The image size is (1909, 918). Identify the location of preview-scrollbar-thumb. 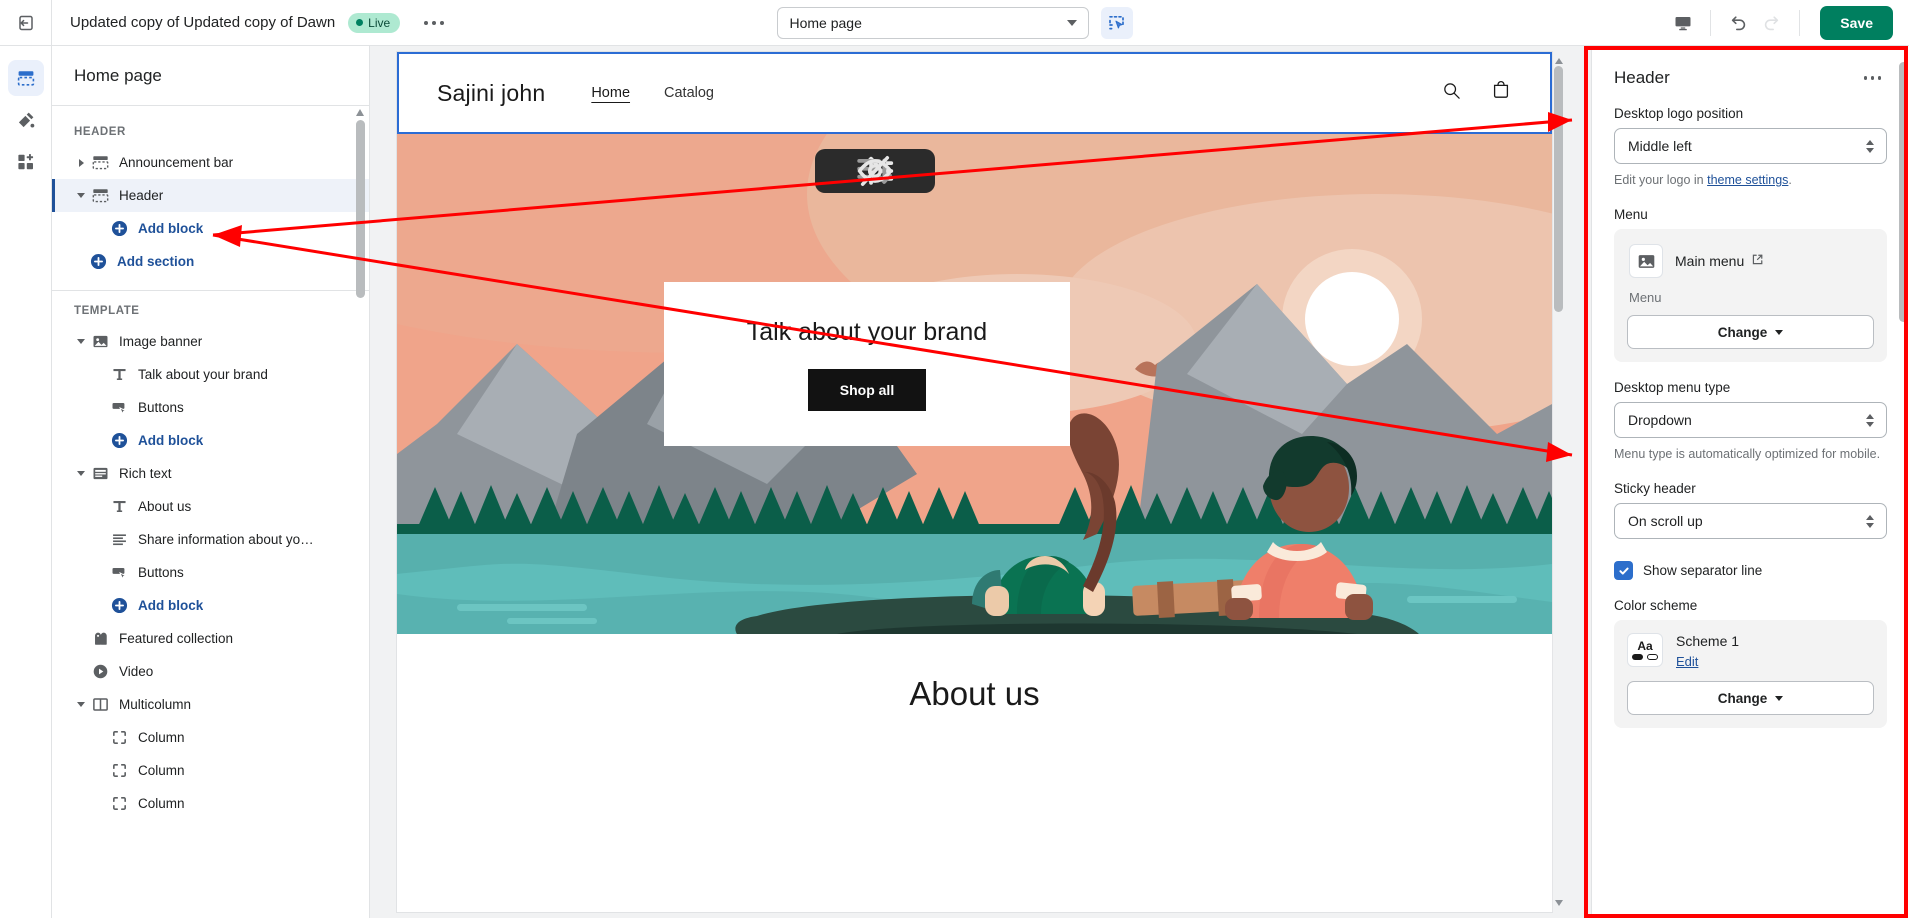
(1558, 189).